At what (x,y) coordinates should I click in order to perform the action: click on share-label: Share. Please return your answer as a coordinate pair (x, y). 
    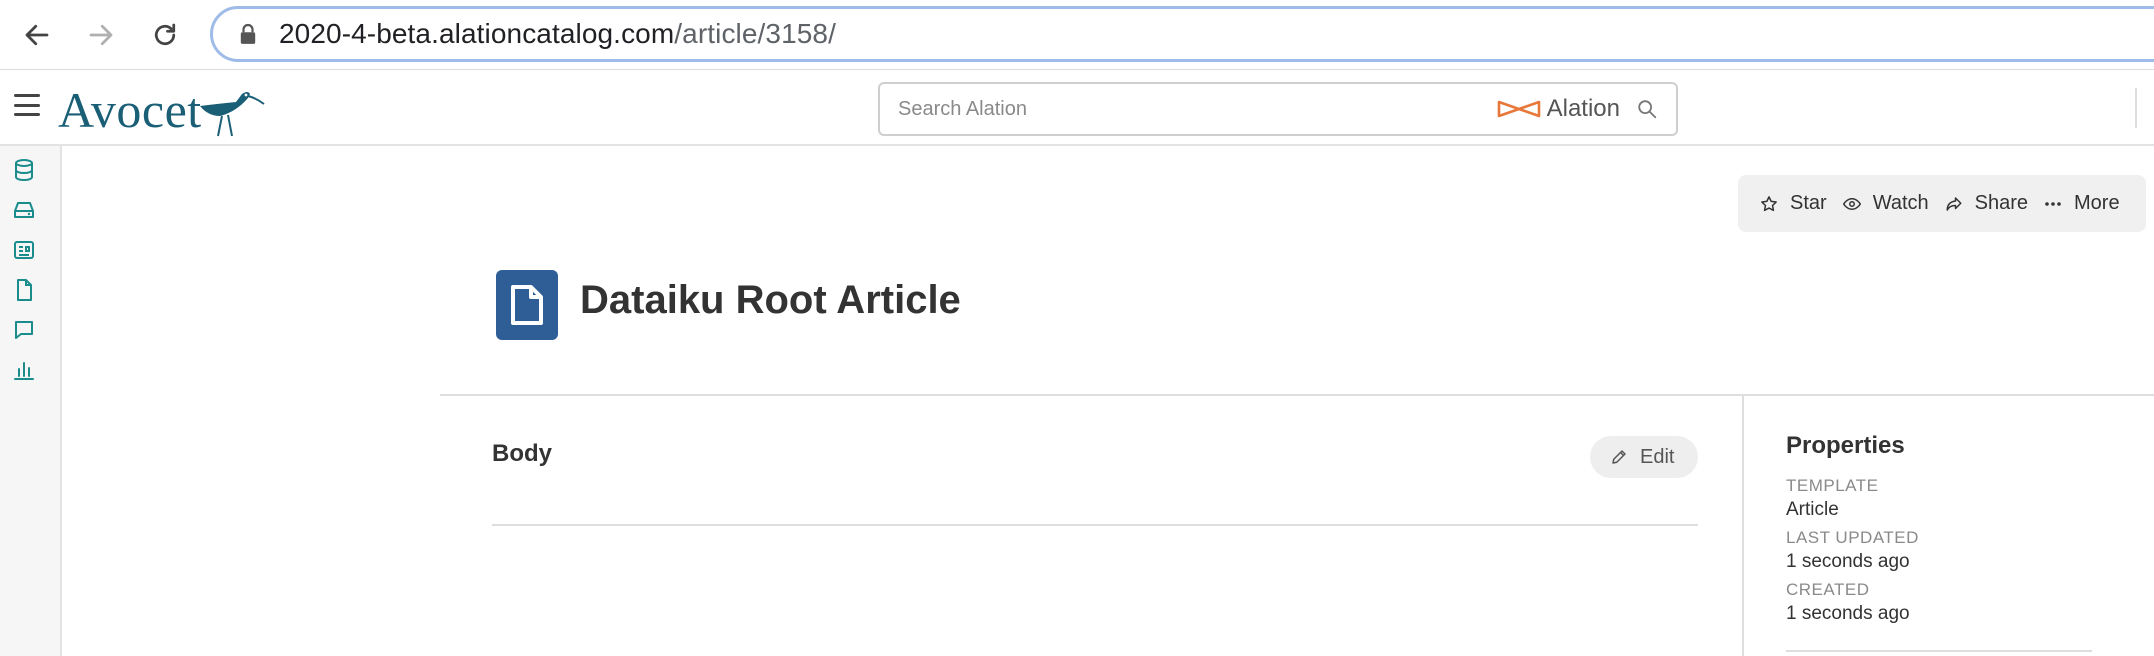
    Looking at the image, I should click on (2001, 203).